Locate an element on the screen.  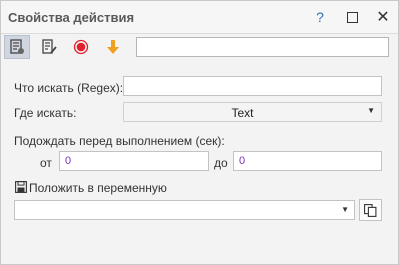
maximize-icon is located at coordinates (352, 17).